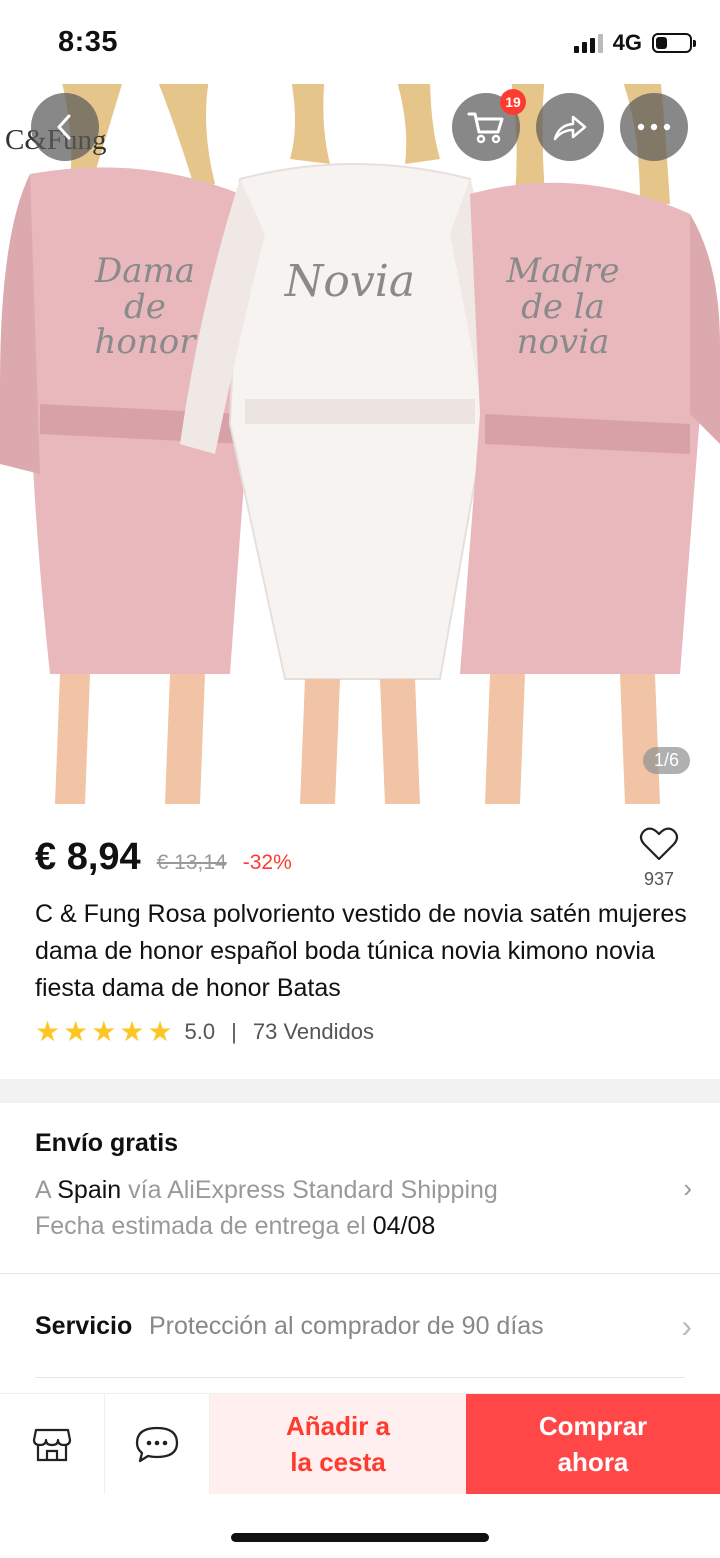 The width and height of the screenshot is (720, 1558). I want to click on sold-count: 73 Vendidos, so click(313, 1031).